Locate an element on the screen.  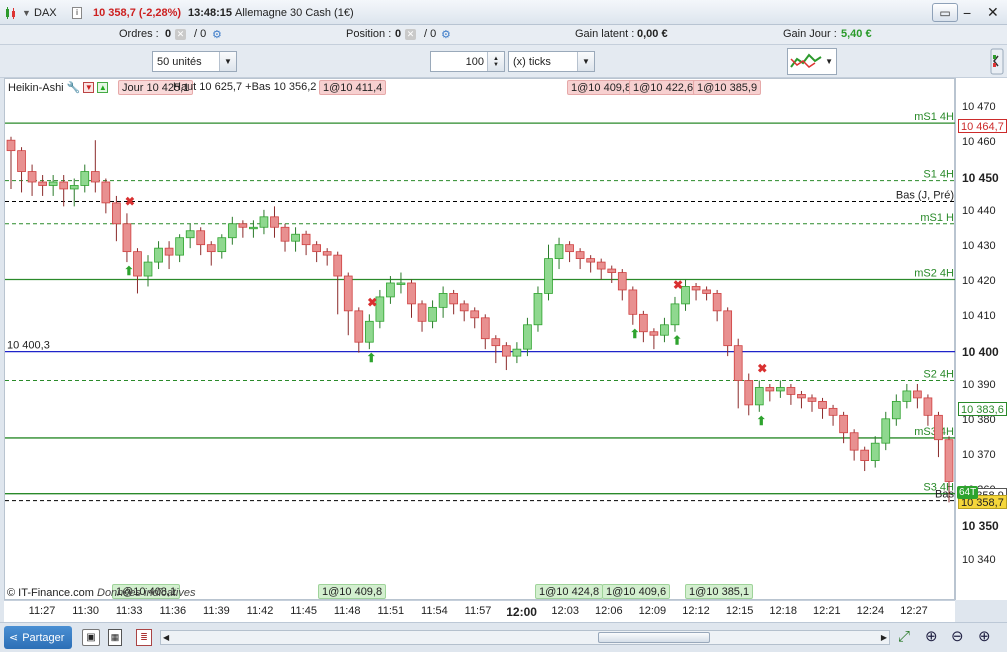
scrollbar-thumb is located at coordinates (654, 637).